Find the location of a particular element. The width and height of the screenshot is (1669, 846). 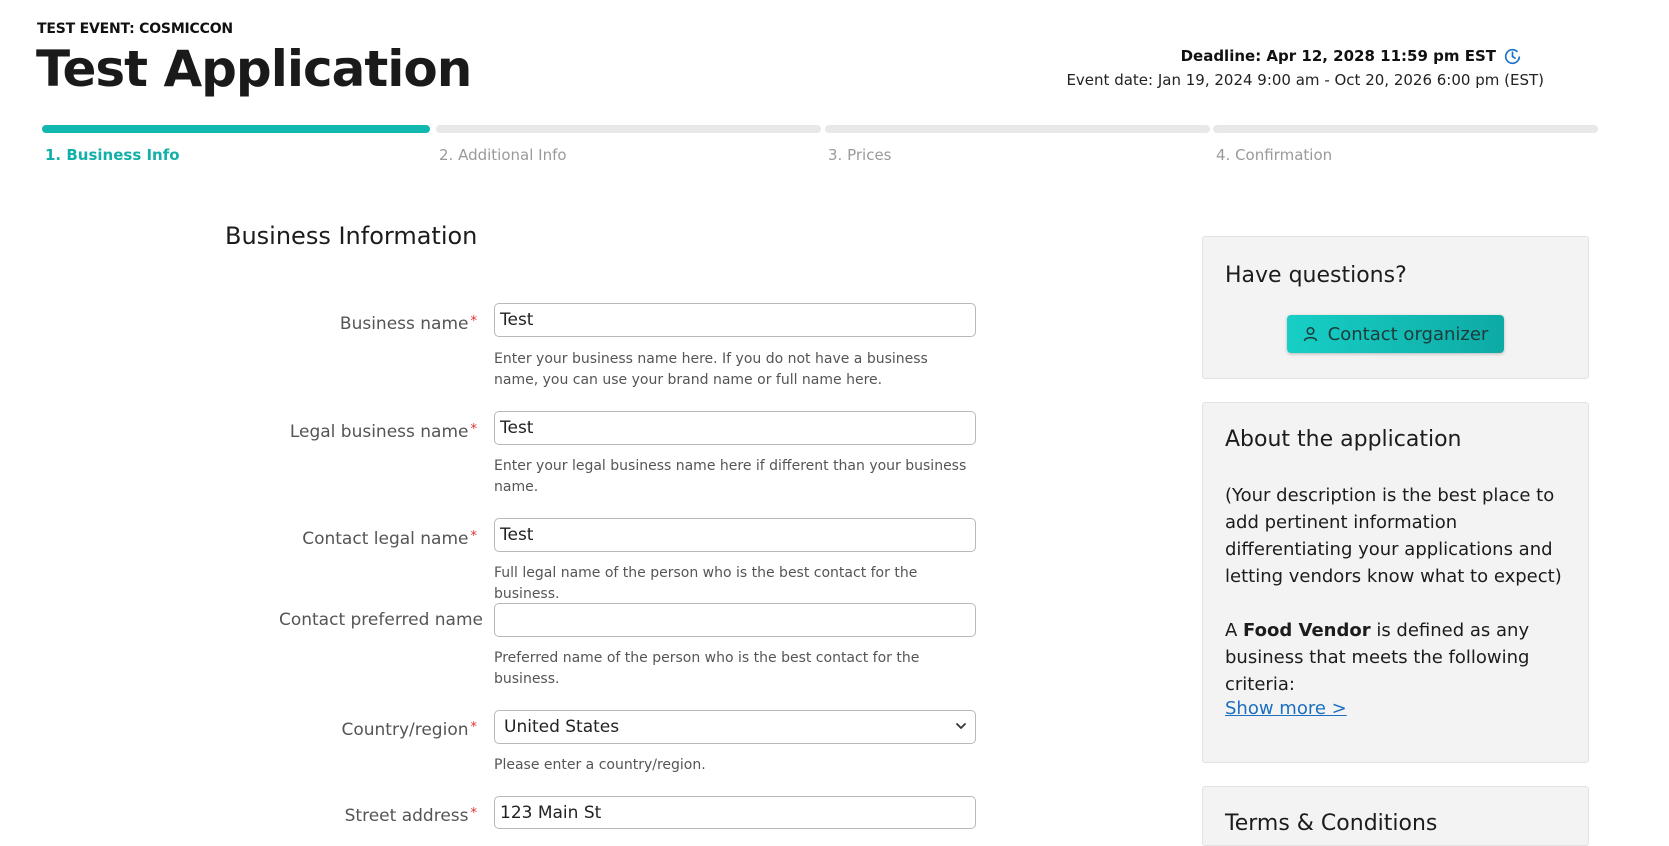

country-region-label: Country/region * is located at coordinates (409, 730).